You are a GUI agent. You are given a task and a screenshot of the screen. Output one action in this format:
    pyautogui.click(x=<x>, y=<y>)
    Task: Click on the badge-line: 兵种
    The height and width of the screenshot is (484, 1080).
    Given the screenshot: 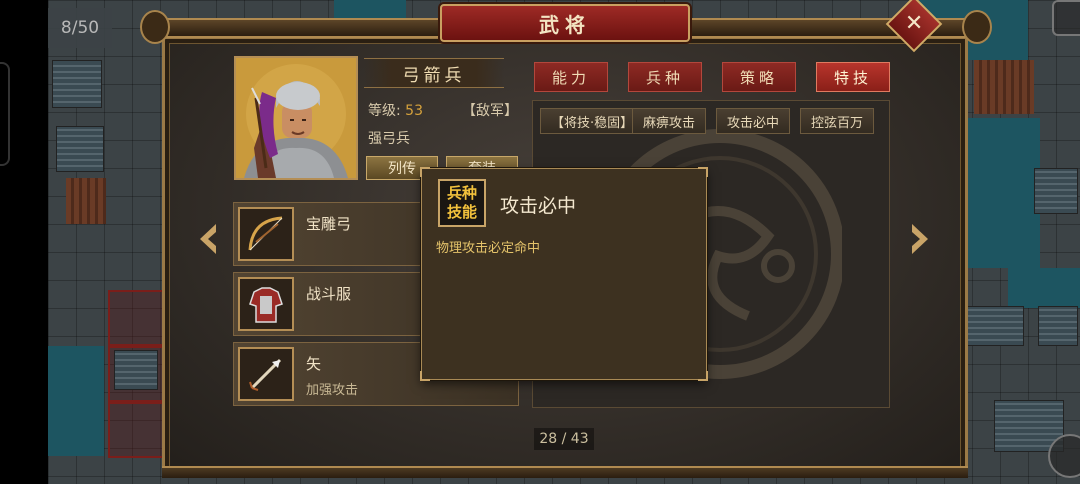 What is the action you would take?
    pyautogui.click(x=461, y=193)
    